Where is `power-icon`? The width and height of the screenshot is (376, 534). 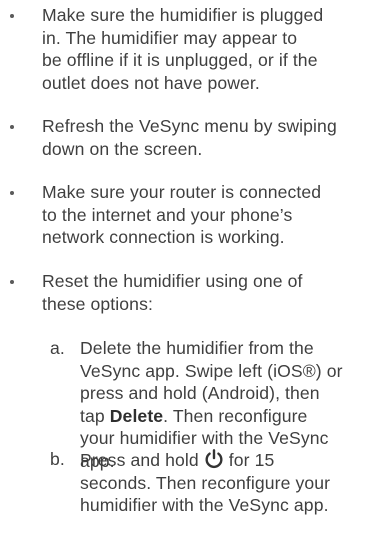 power-icon is located at coordinates (214, 458).